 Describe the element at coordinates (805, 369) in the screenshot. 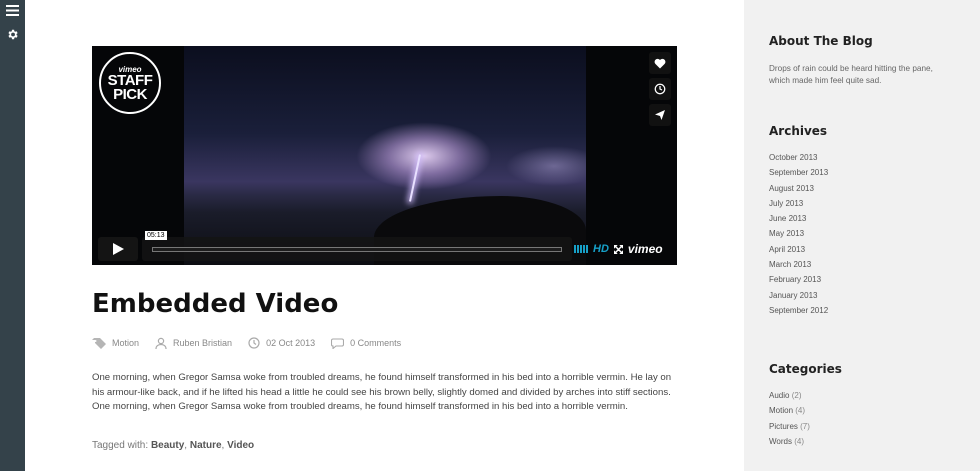

I see `categories-title: Categories` at that location.